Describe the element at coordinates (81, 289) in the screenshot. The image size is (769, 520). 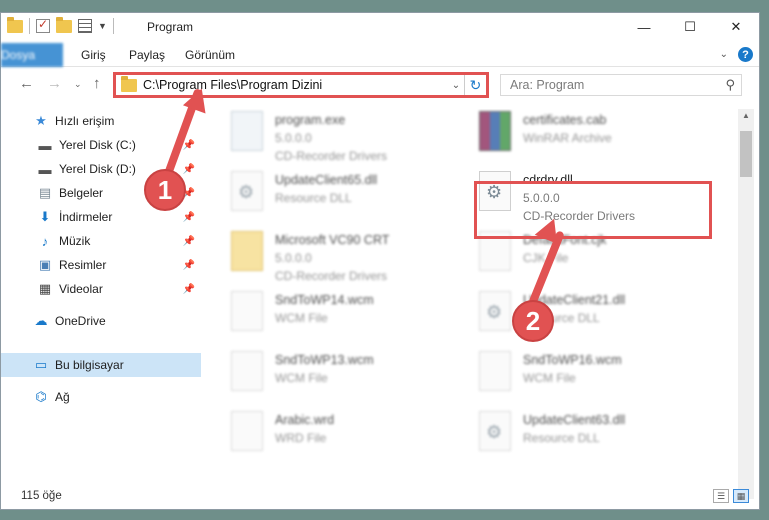
I see `sidebar-item-label: Videolar` at that location.